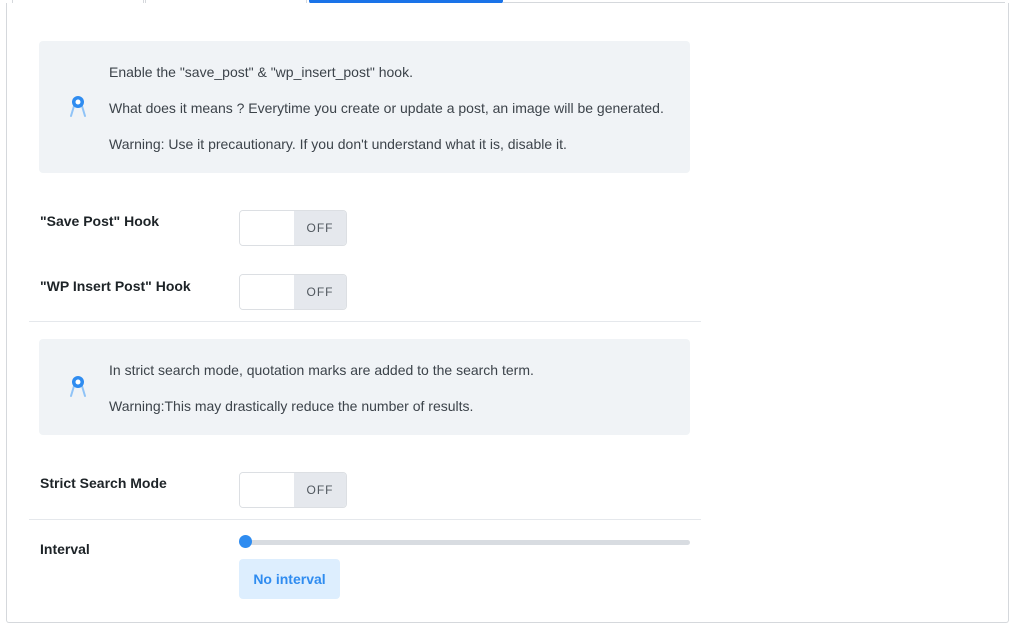 The height and width of the screenshot is (628, 1015). Describe the element at coordinates (289, 579) in the screenshot. I see `interval-value-badge: No interval` at that location.